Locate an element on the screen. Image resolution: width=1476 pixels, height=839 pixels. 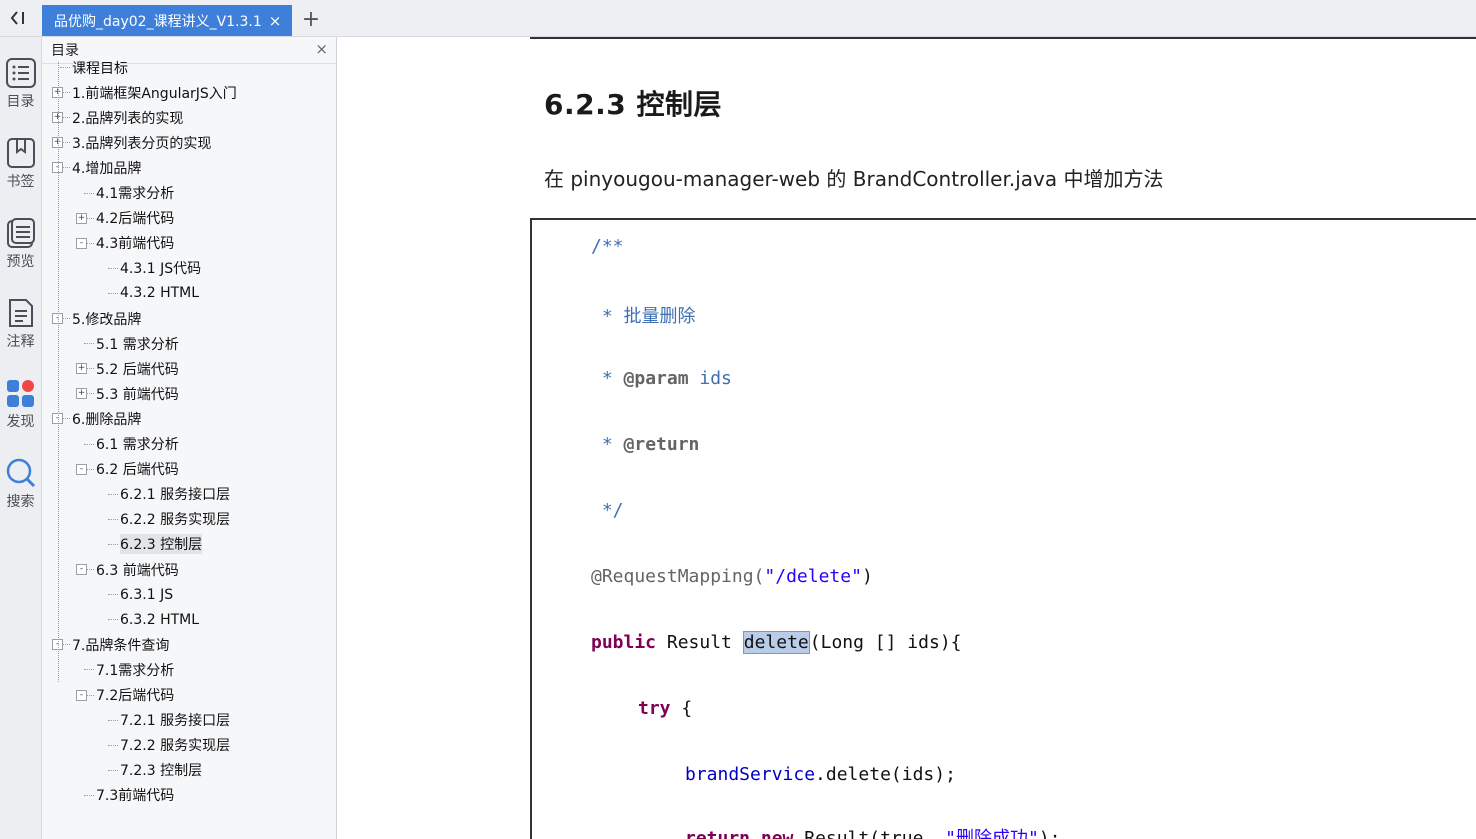
toc-list-icon is located at coordinates (20, 73).